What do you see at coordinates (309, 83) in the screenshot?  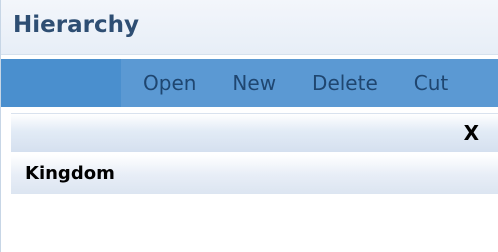 I see `toolbar-buttons: Open New Delete Cut` at bounding box center [309, 83].